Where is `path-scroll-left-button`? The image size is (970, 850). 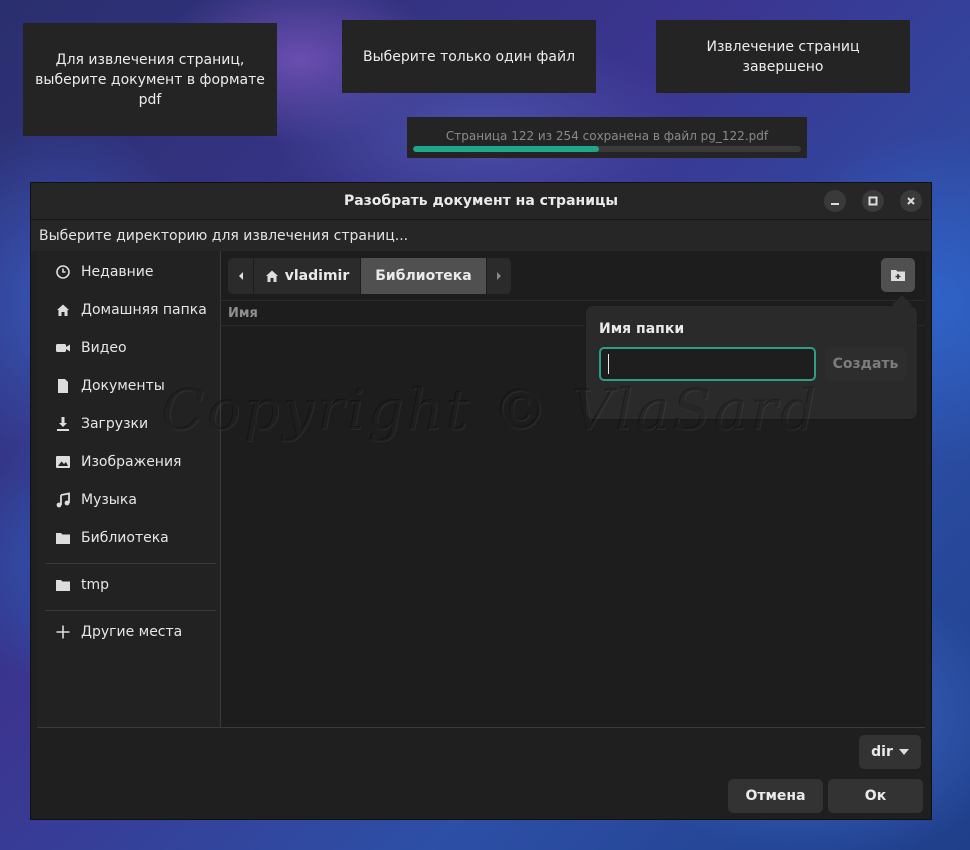 path-scroll-left-button is located at coordinates (241, 276).